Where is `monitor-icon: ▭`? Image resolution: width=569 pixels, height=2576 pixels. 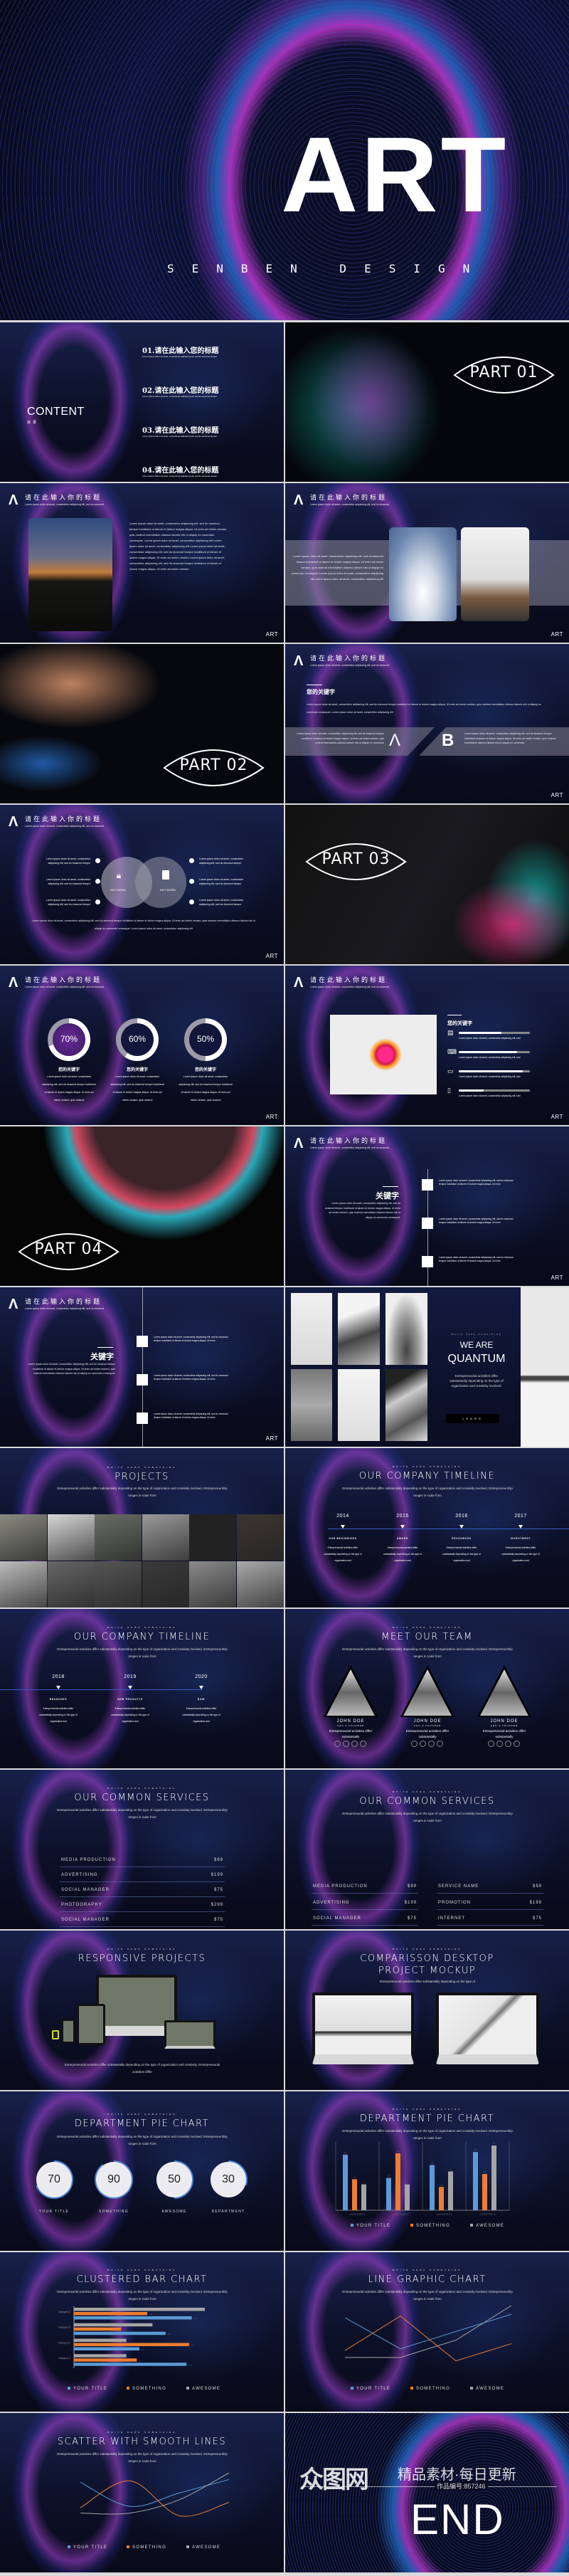 monitor-icon: ▭ is located at coordinates (451, 1071).